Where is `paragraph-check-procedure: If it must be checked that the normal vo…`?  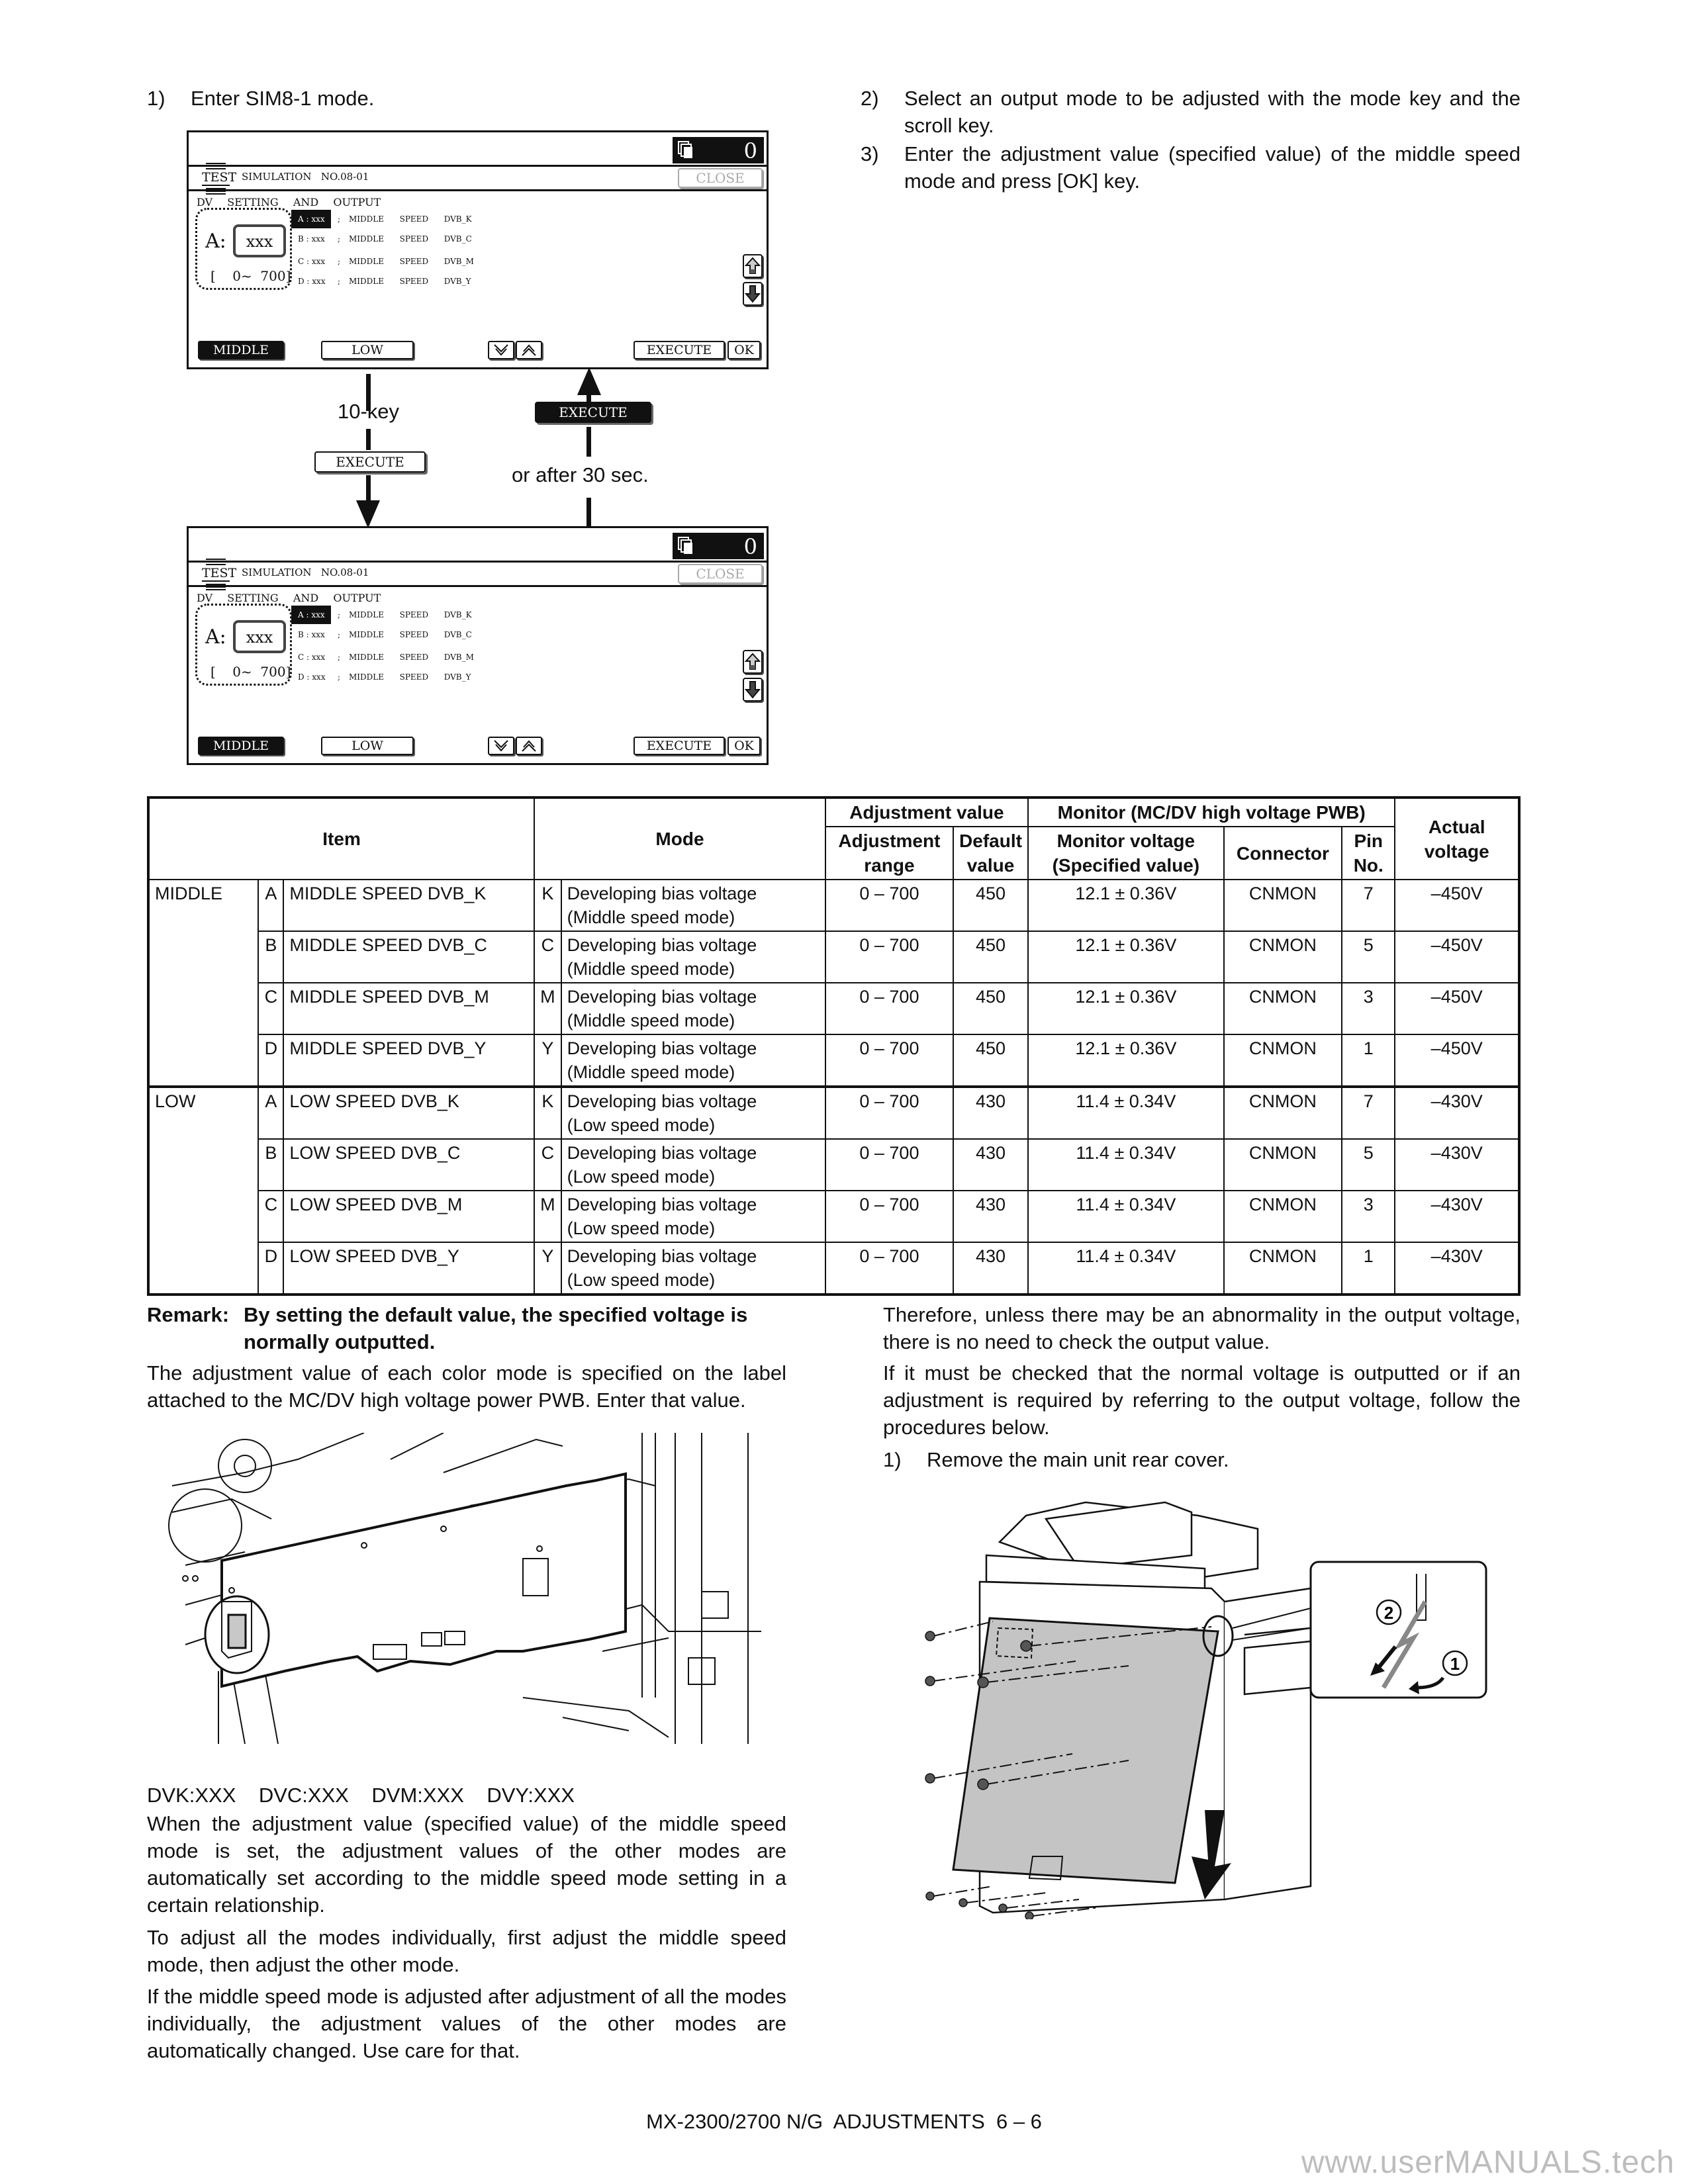 paragraph-check-procedure: If it must be checked that the normal vo… is located at coordinates (1202, 1400).